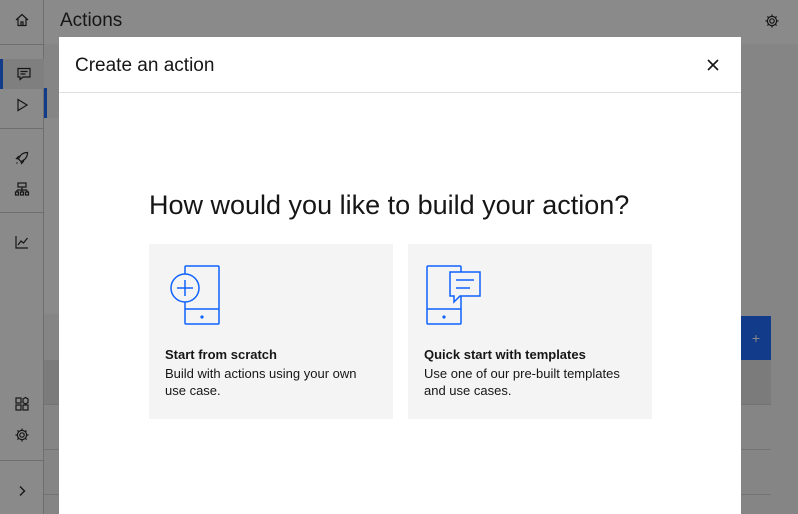 The width and height of the screenshot is (798, 514). I want to click on close-icon, so click(713, 65).